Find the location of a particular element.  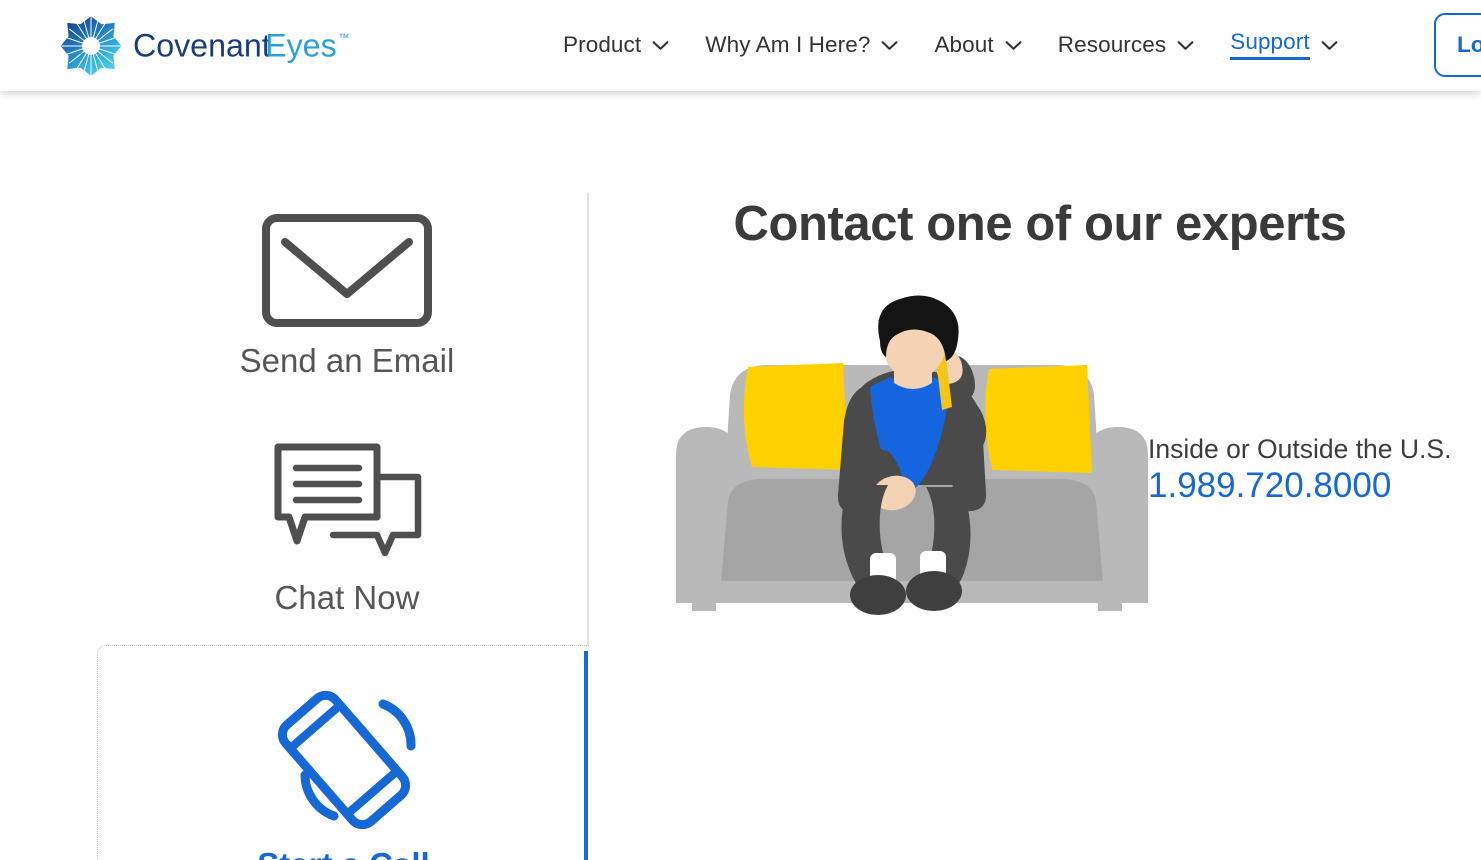

nav-item-why-am-i-here: Why Am I Here? is located at coordinates (801, 45).